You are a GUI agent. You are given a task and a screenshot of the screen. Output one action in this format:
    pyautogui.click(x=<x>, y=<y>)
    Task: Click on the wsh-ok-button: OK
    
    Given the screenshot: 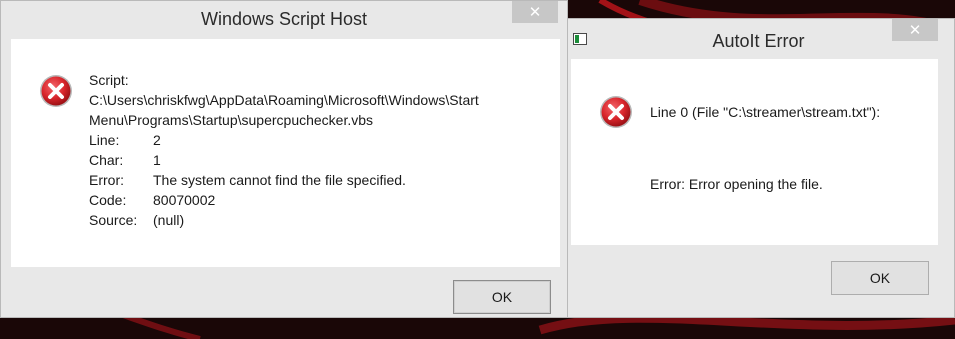 What is the action you would take?
    pyautogui.click(x=502, y=297)
    